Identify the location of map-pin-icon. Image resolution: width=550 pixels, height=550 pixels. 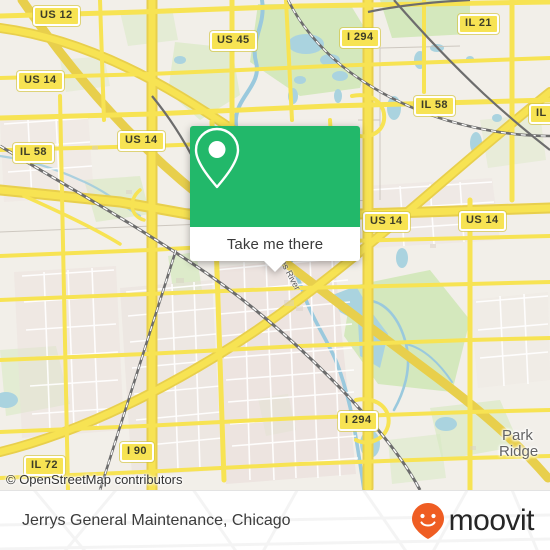
(217, 158).